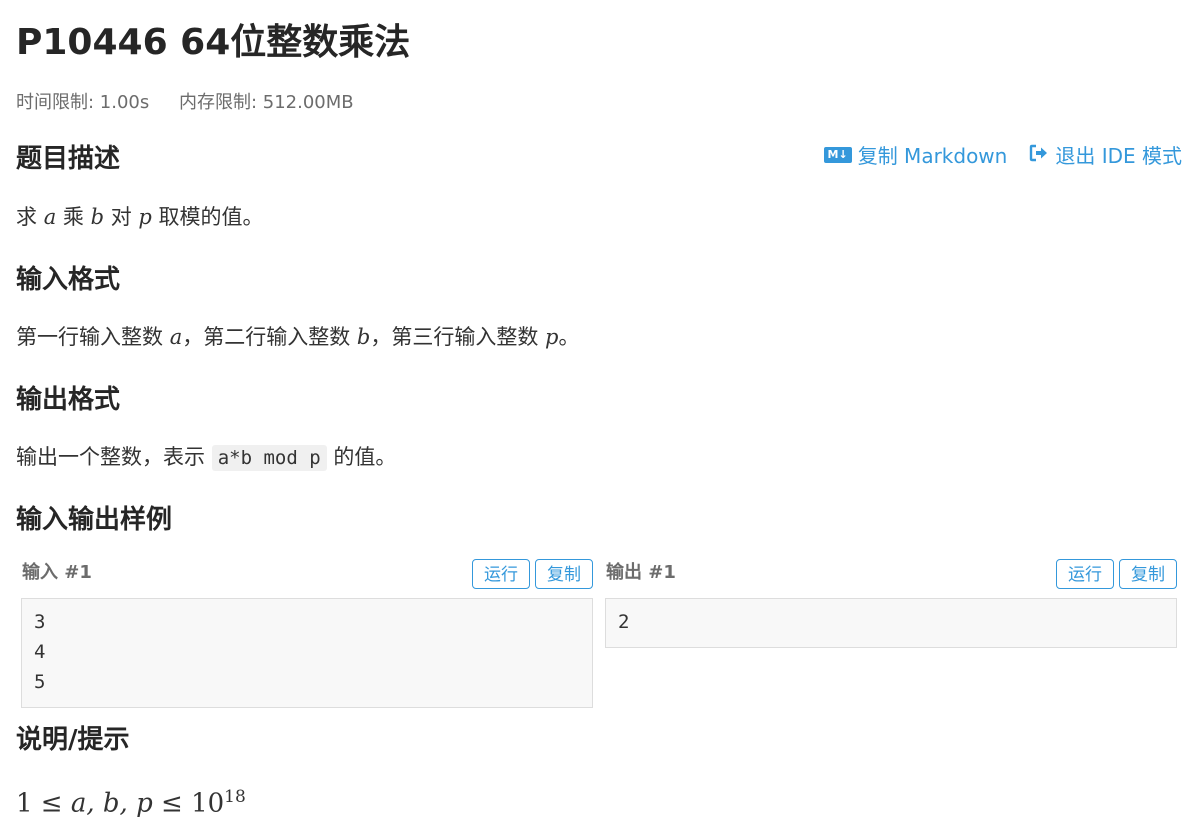  Describe the element at coordinates (564, 574) in the screenshot. I see `copy-input-button: 复制` at that location.